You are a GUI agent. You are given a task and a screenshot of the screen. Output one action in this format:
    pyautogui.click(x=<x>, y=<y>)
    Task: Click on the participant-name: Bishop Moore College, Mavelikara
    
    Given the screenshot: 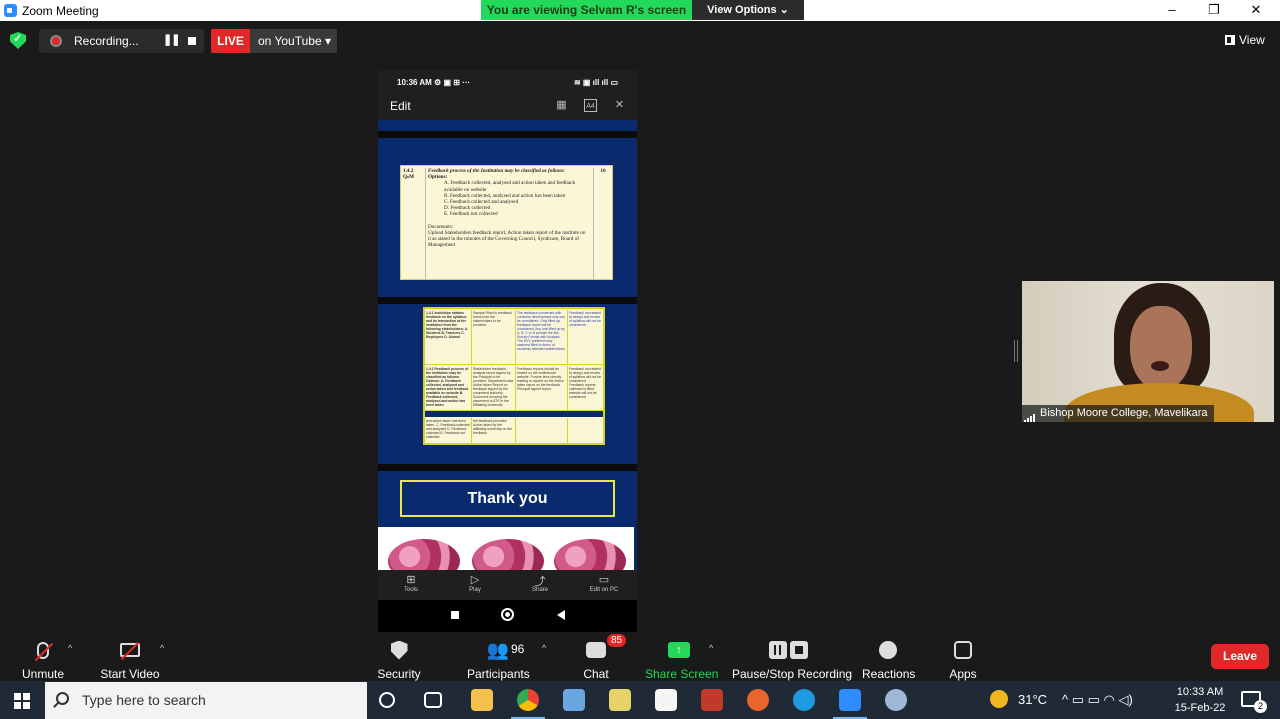 What is the action you would take?
    pyautogui.click(x=1124, y=413)
    